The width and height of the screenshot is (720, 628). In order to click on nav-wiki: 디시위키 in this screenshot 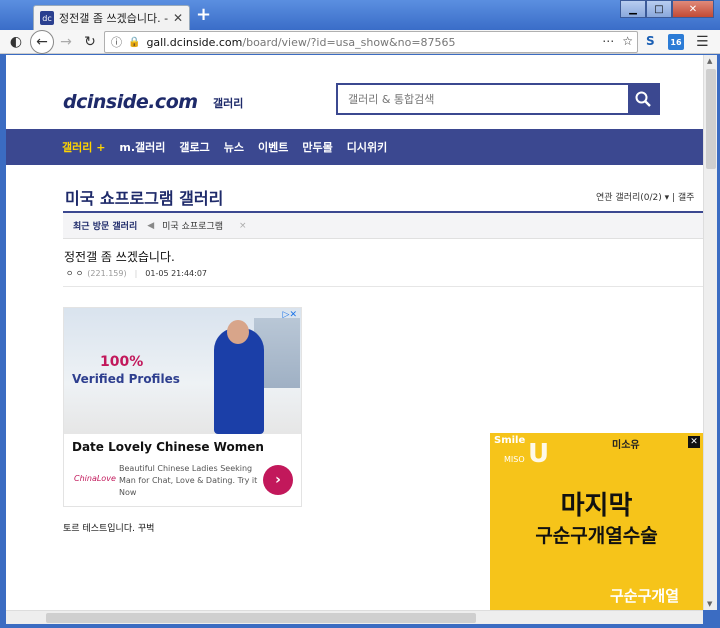, I will do `click(367, 147)`.